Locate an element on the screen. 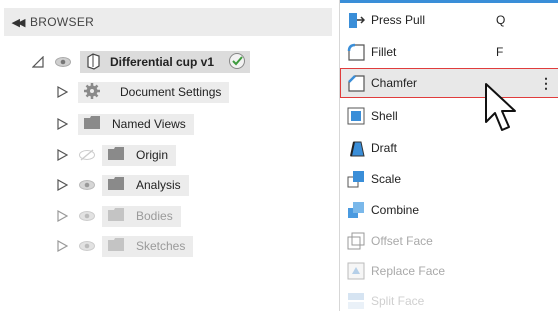 This screenshot has height=316, width=558. menu-item-replace-face: Replace Face is located at coordinates (449, 271).